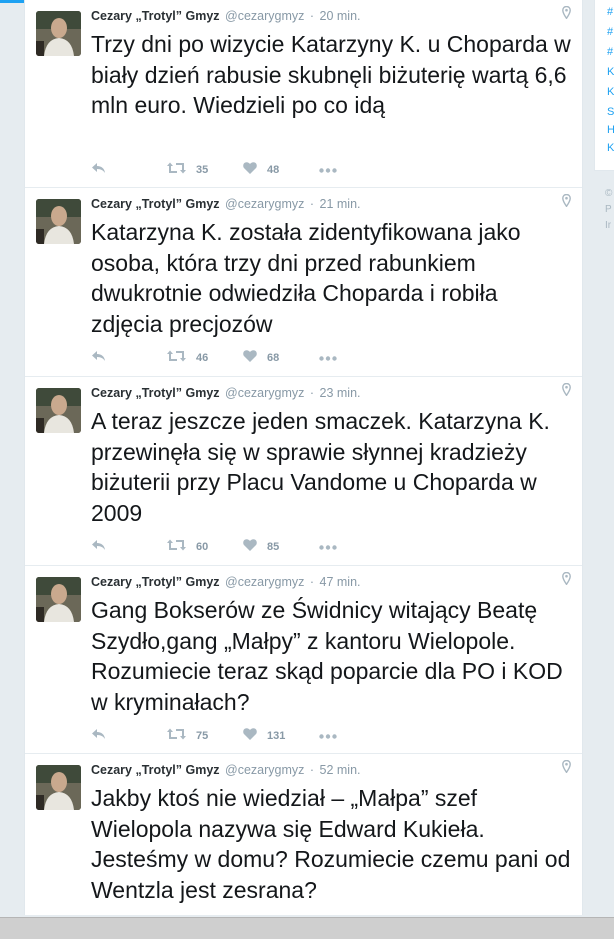 This screenshot has width=614, height=939. Describe the element at coordinates (202, 357) in the screenshot. I see `retweet-count: 46` at that location.